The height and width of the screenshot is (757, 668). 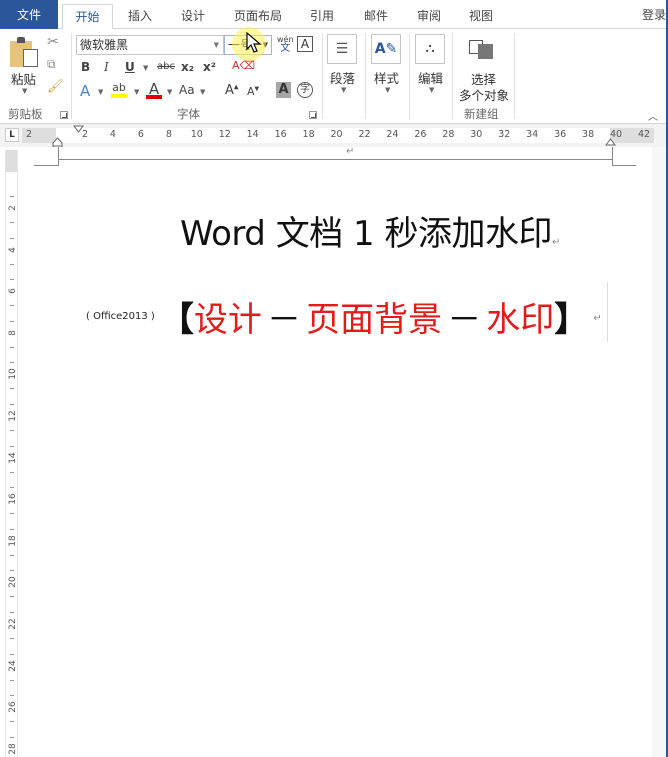 What do you see at coordinates (85, 91) in the screenshot?
I see `text-effects-button: A` at bounding box center [85, 91].